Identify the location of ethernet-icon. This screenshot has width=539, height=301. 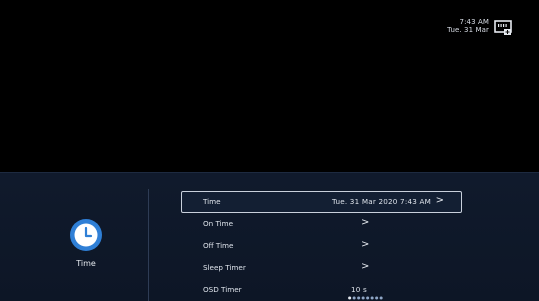
(503, 27).